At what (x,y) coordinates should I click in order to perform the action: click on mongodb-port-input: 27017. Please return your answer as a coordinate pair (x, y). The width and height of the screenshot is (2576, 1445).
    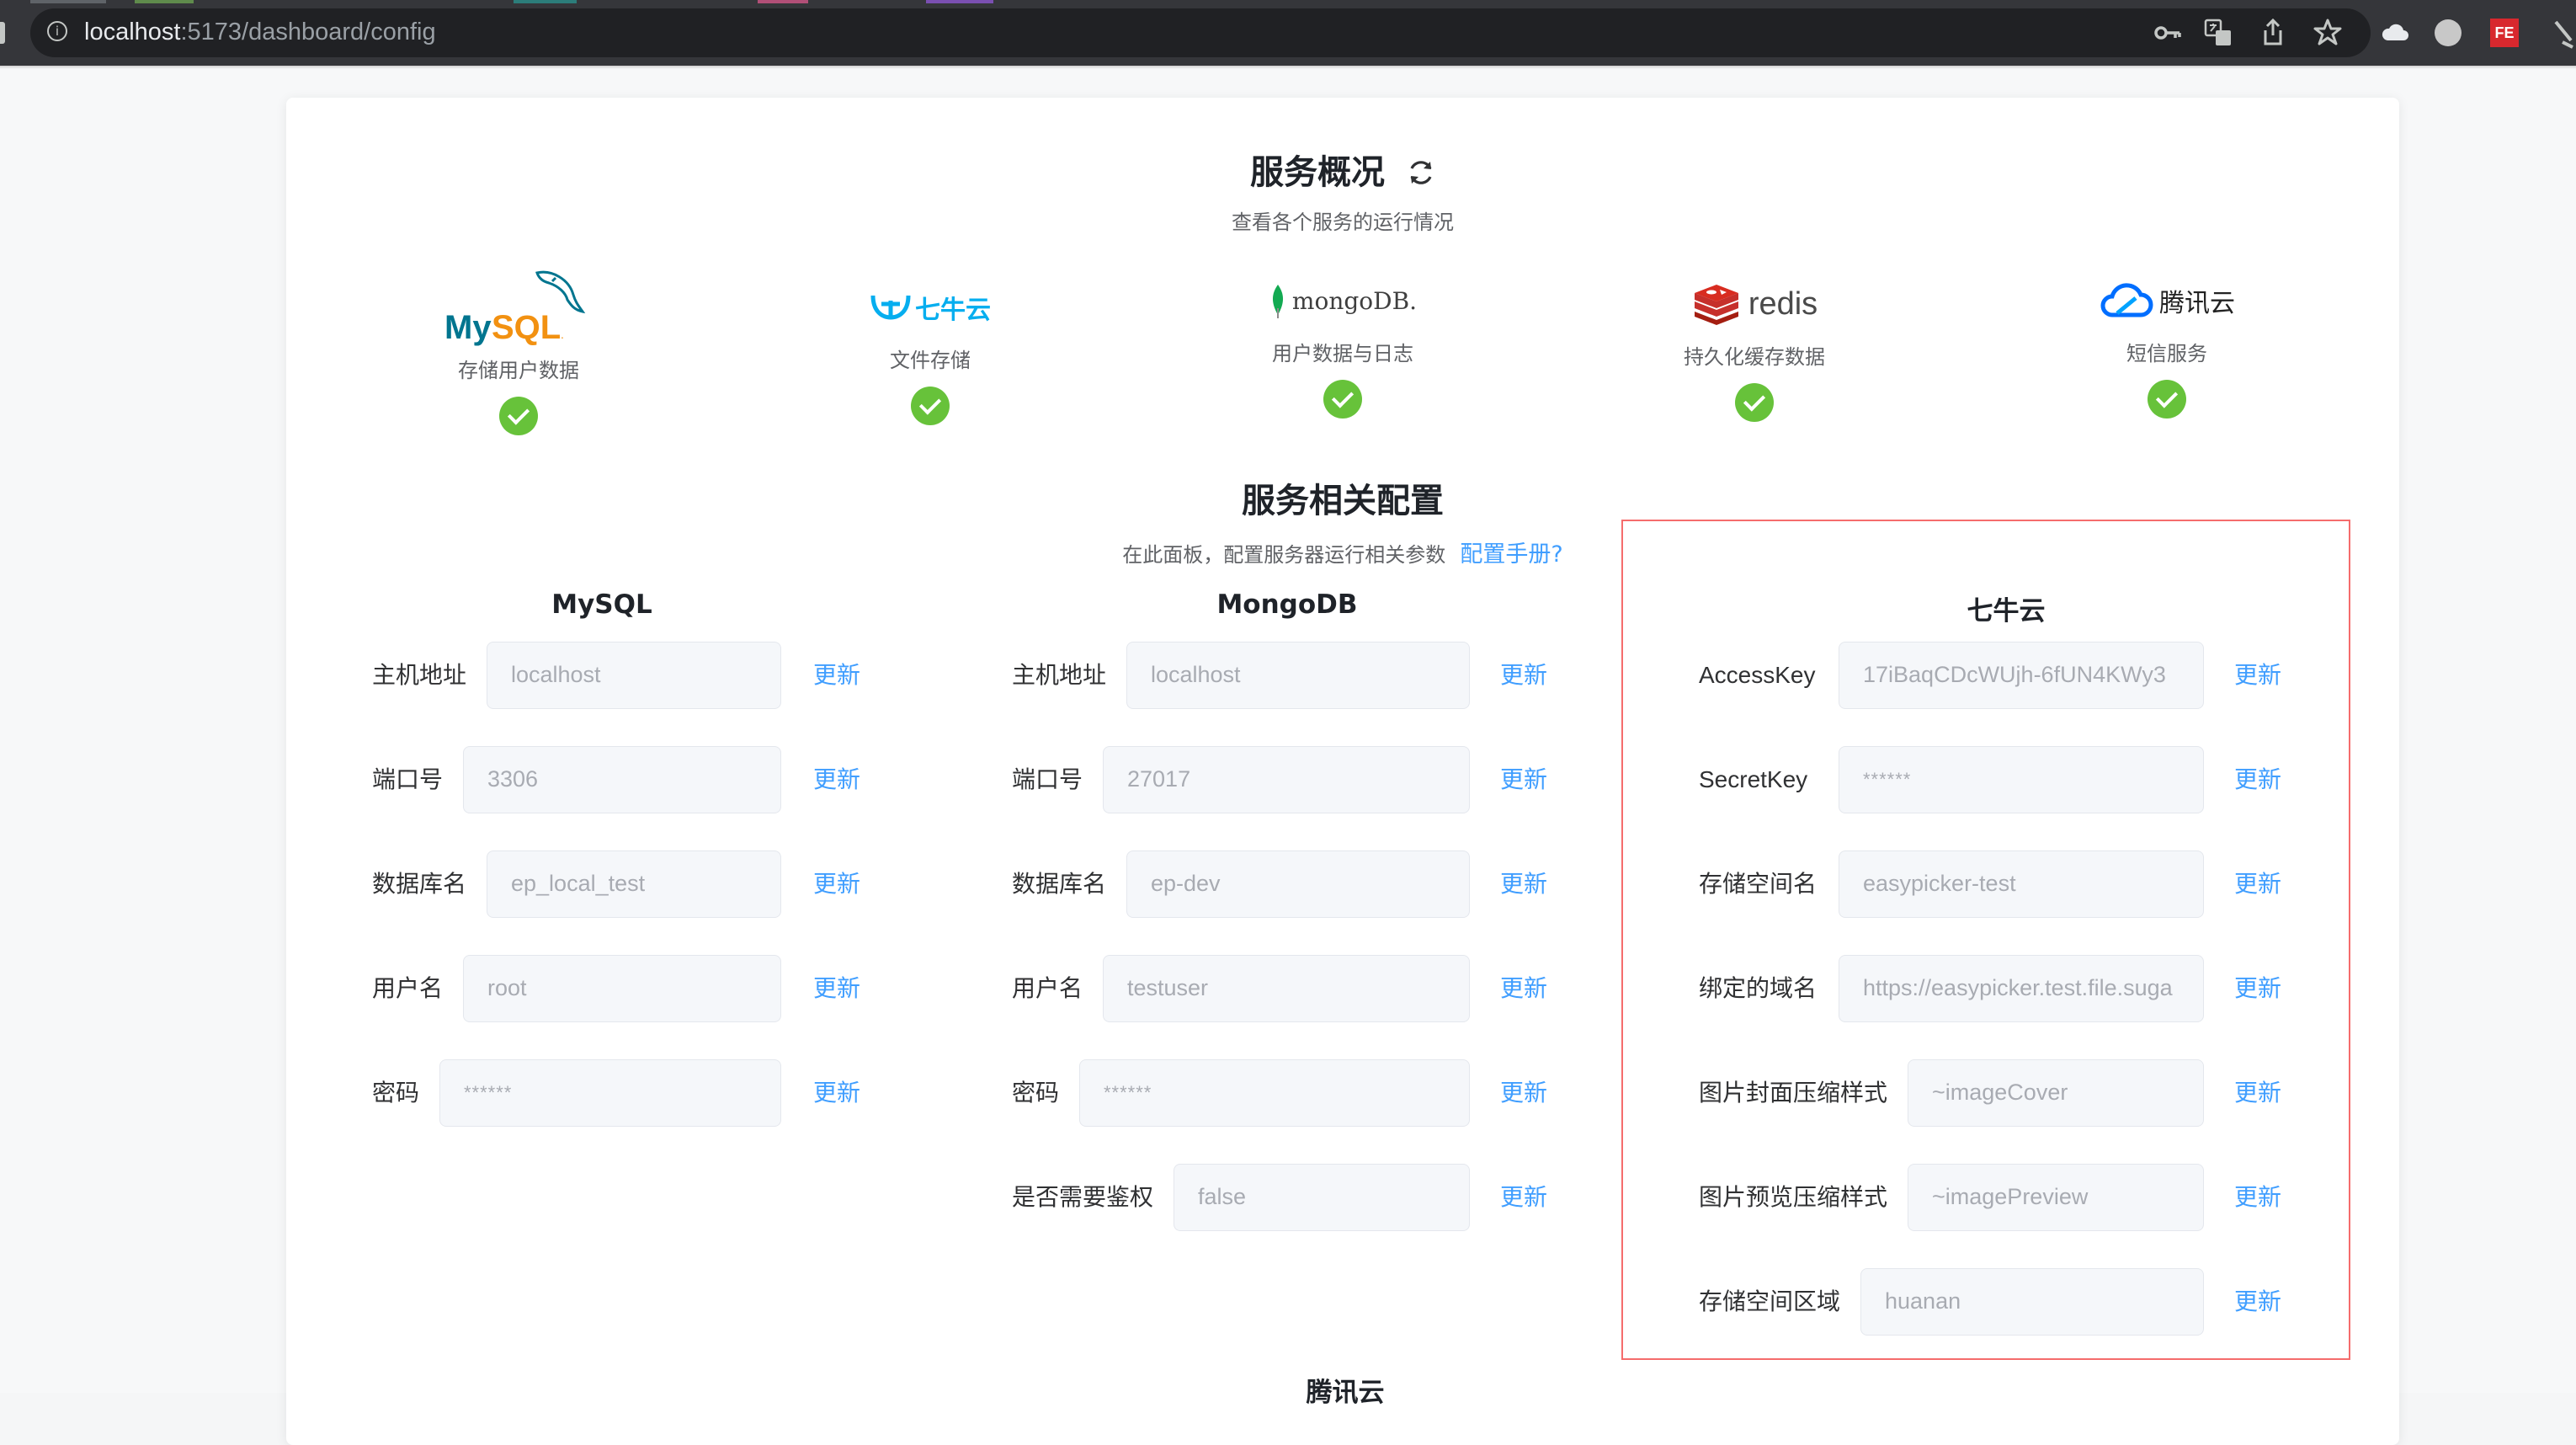
    Looking at the image, I should click on (1286, 779).